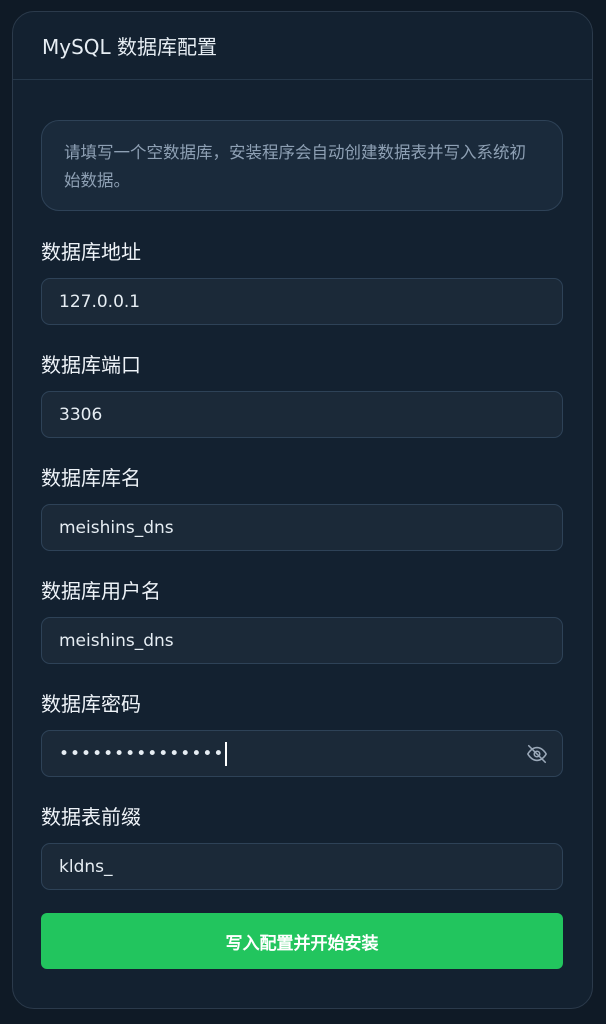  I want to click on username-value: meishins_dns, so click(116, 640).